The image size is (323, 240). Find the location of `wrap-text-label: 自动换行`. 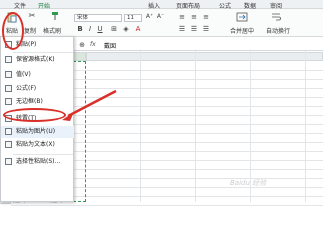

wrap-text-label: 自动换行 is located at coordinates (278, 30).